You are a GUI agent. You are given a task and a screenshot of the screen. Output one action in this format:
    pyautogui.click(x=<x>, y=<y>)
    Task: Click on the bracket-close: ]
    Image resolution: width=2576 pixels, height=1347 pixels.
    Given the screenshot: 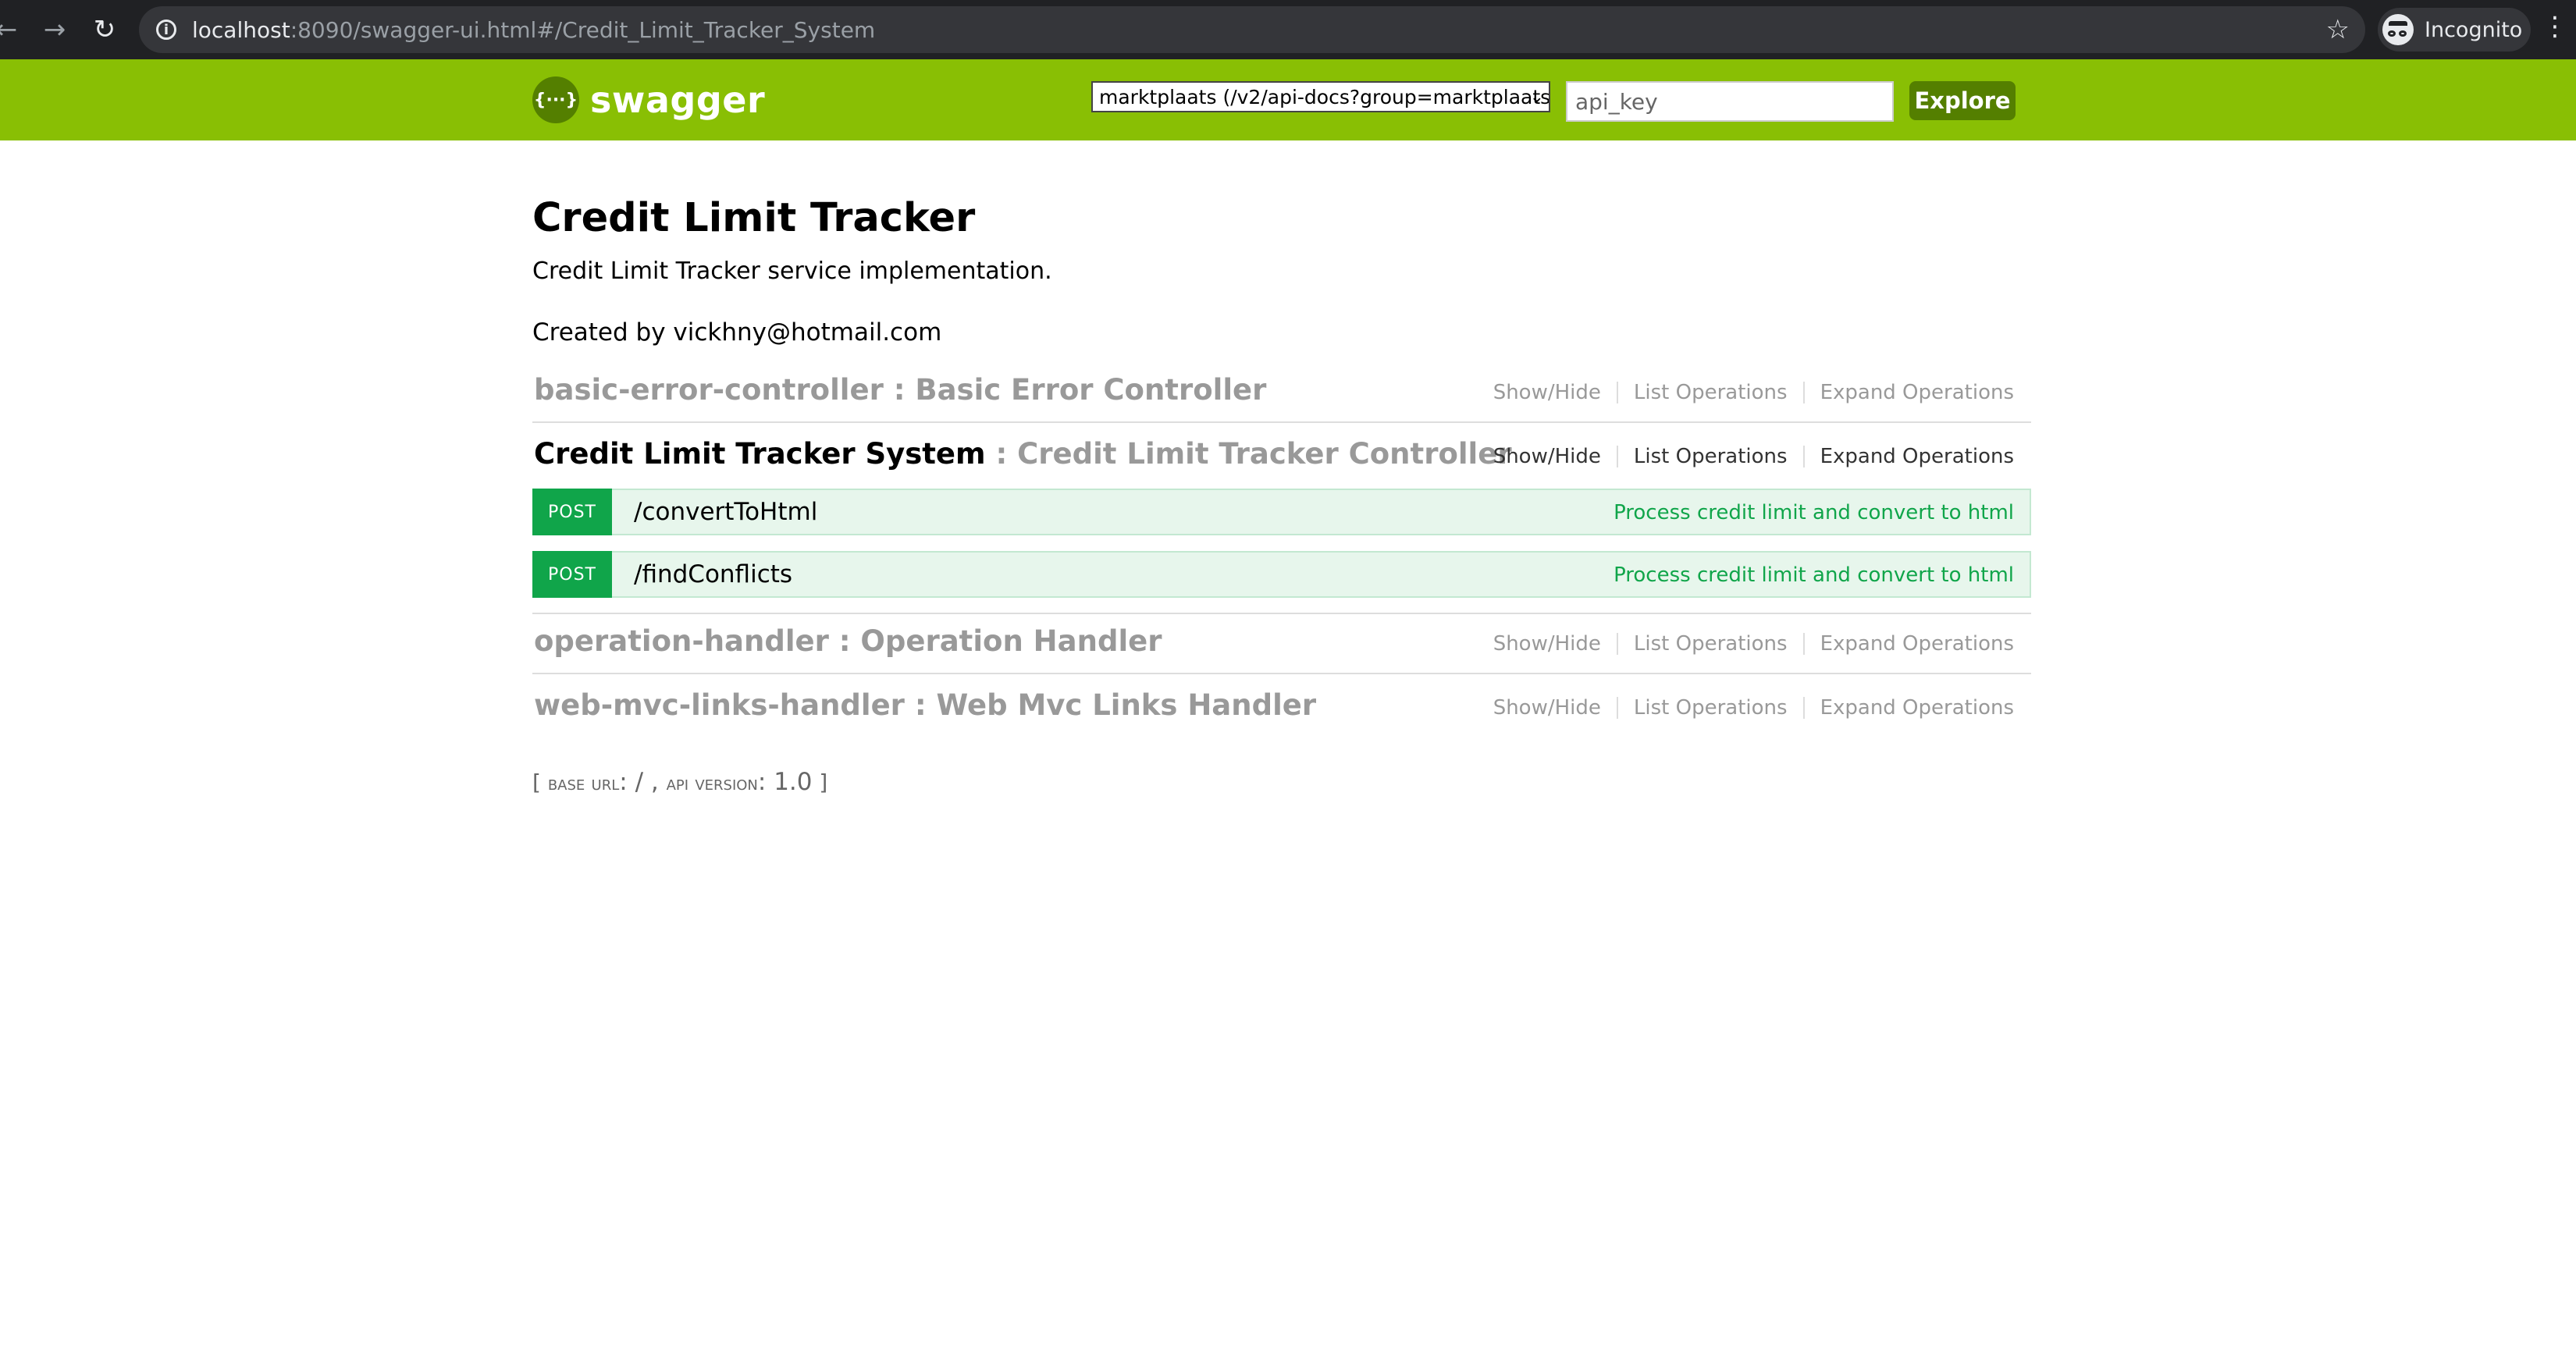 What is the action you would take?
    pyautogui.click(x=820, y=782)
    